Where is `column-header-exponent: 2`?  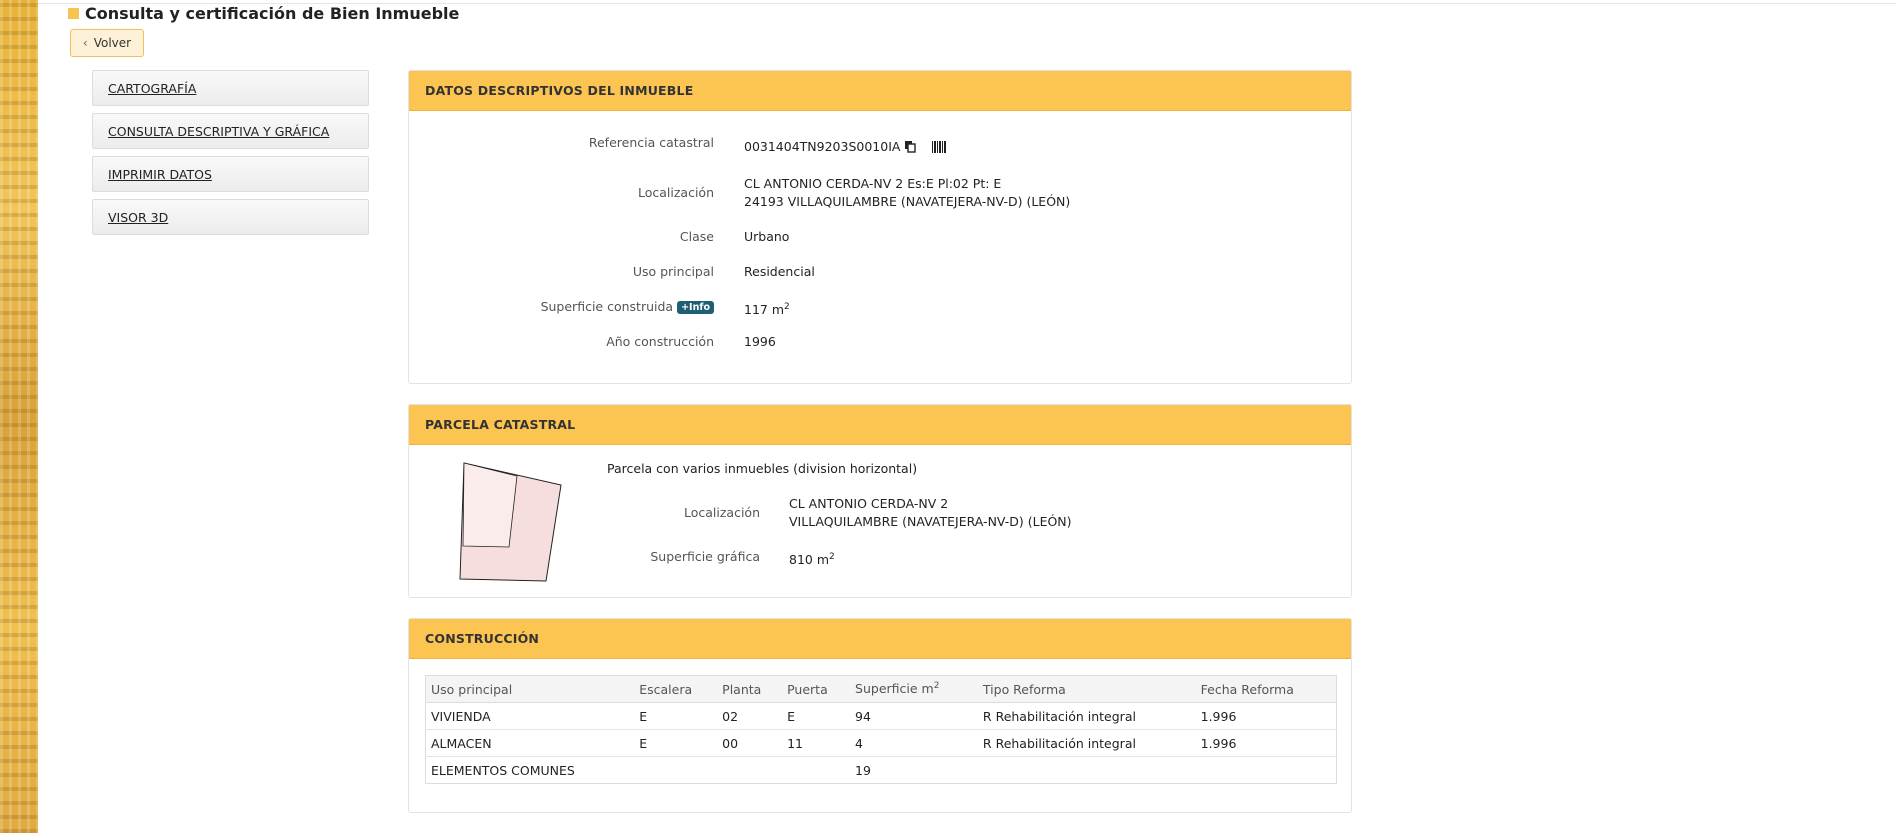 column-header-exponent: 2 is located at coordinates (936, 686).